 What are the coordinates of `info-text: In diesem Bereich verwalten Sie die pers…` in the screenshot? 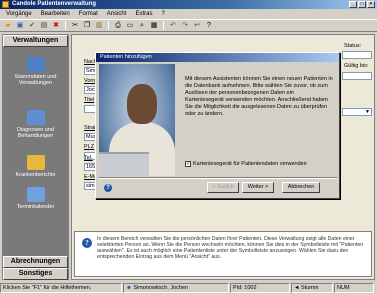 It's located at (230, 248).